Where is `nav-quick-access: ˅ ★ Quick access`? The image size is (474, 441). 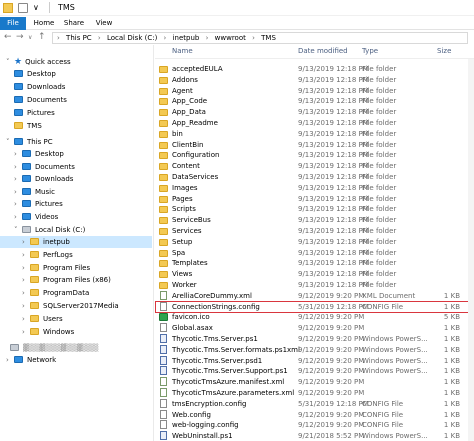 nav-quick-access: ˅ ★ Quick access is located at coordinates (79, 62).